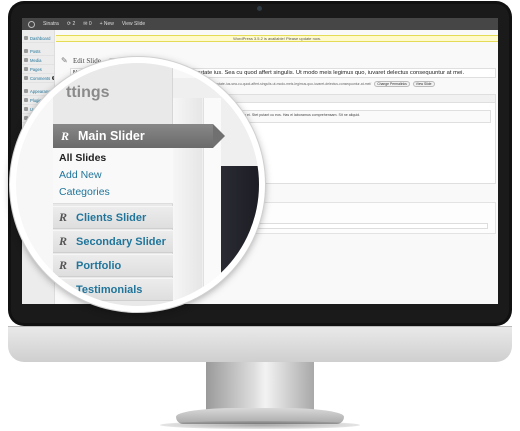  I want to click on change-permalinks-button: Change Permalinks, so click(392, 84).